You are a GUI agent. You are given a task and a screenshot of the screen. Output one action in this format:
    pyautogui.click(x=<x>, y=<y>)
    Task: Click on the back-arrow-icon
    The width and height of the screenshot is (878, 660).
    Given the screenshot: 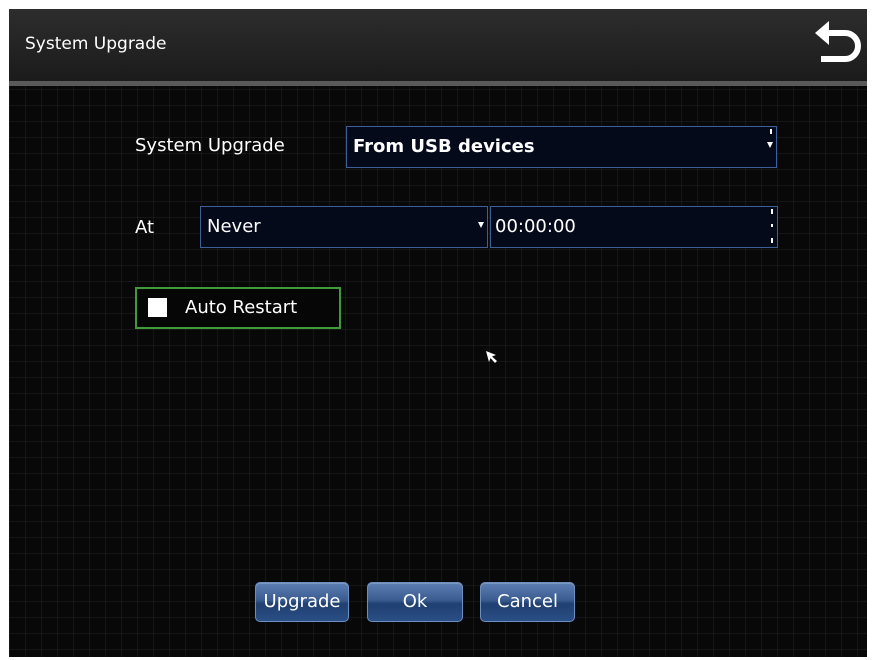 What is the action you would take?
    pyautogui.click(x=838, y=41)
    